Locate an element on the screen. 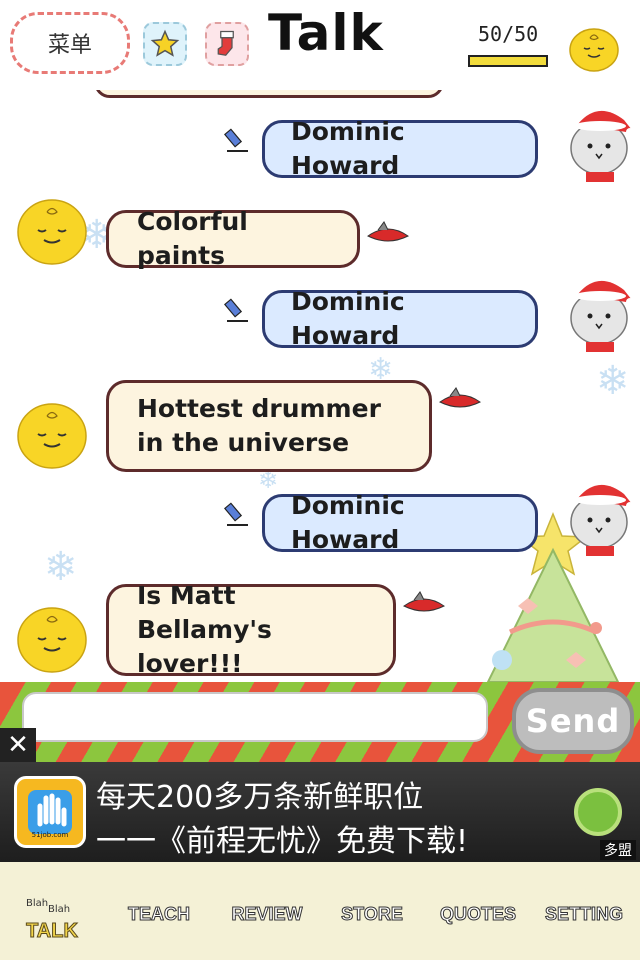  message-text: Is Matt Bellamy's lover!!! is located at coordinates (204, 629).